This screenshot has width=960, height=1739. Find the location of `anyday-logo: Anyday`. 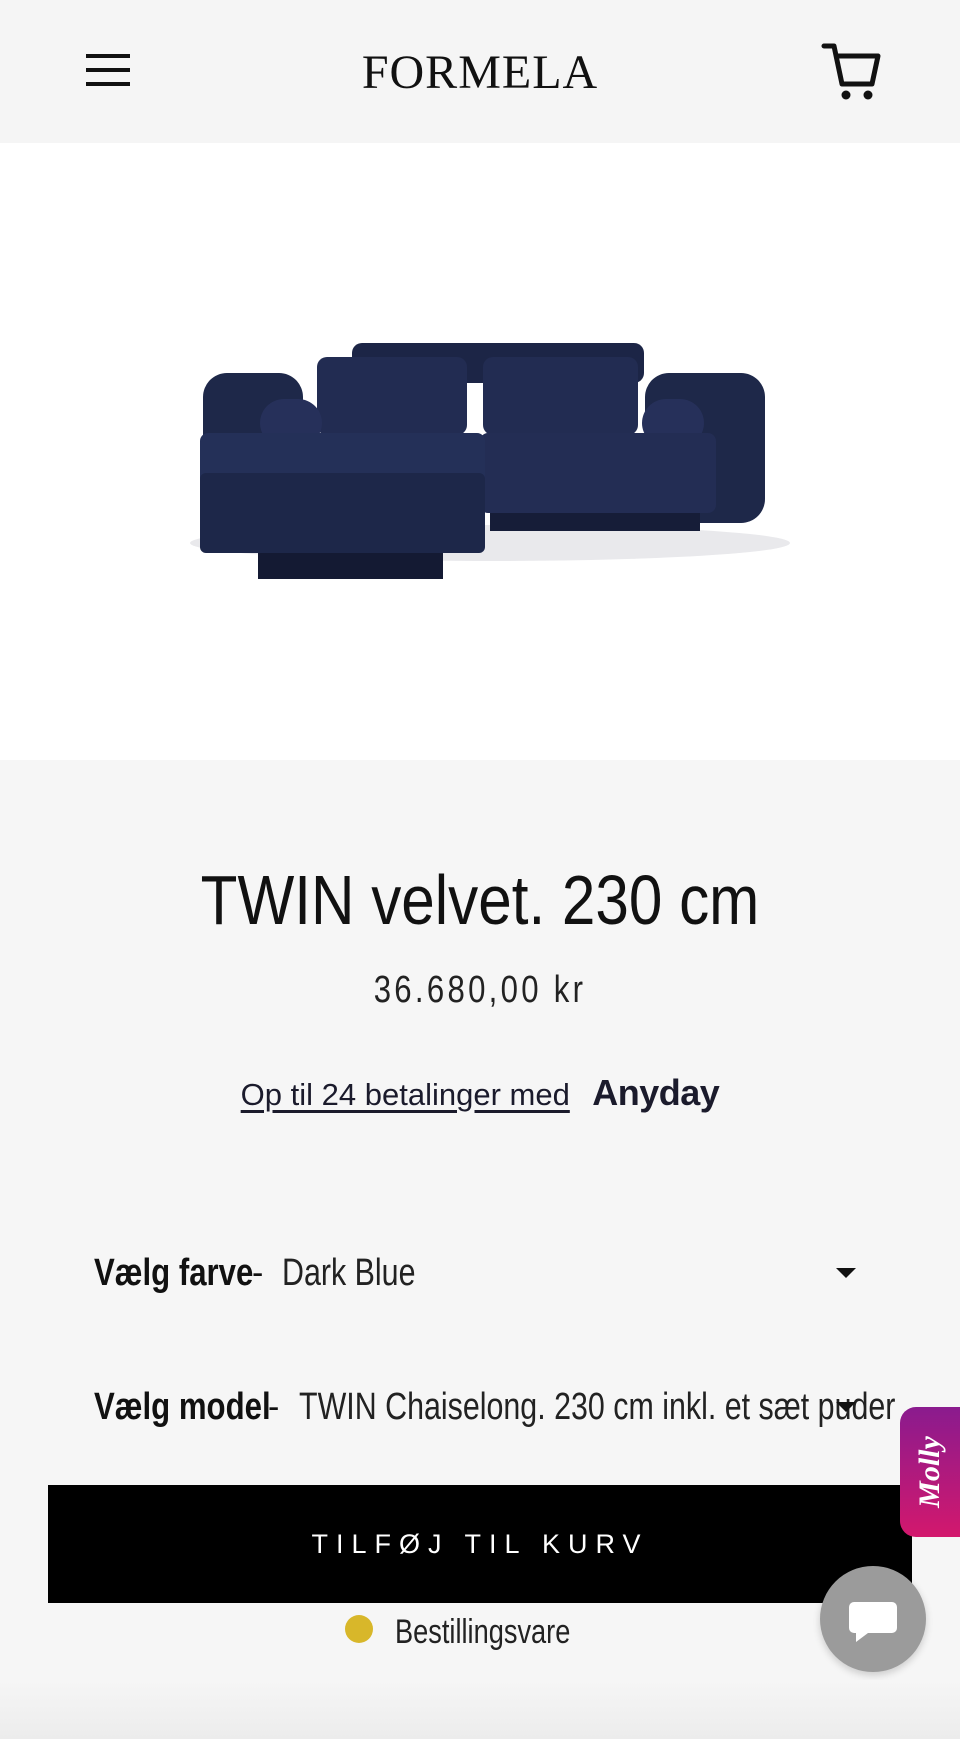

anyday-logo: Anyday is located at coordinates (656, 1092).